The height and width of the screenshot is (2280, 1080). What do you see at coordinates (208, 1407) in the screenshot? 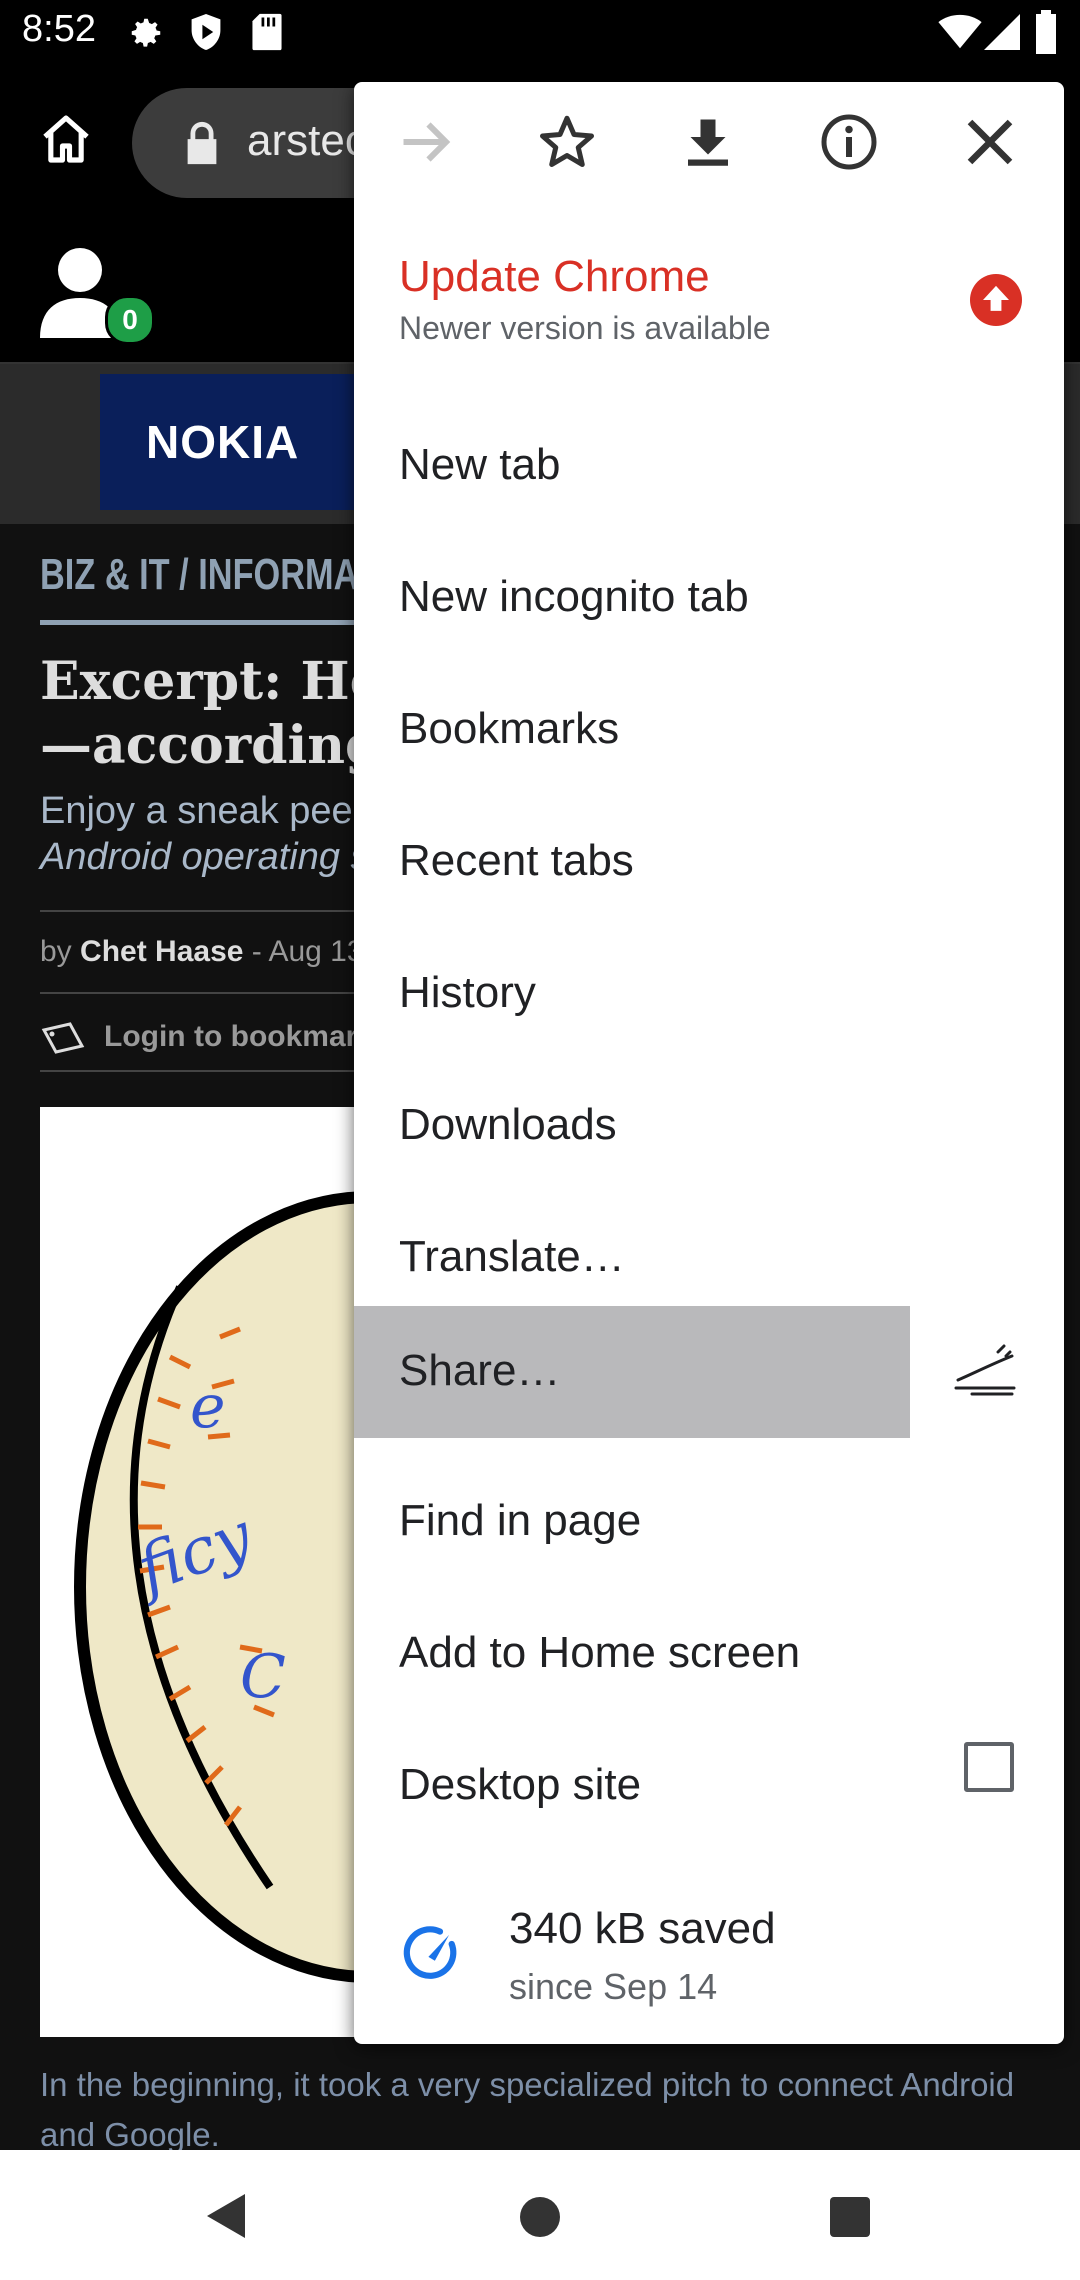
I see `svg-text: e` at bounding box center [208, 1407].